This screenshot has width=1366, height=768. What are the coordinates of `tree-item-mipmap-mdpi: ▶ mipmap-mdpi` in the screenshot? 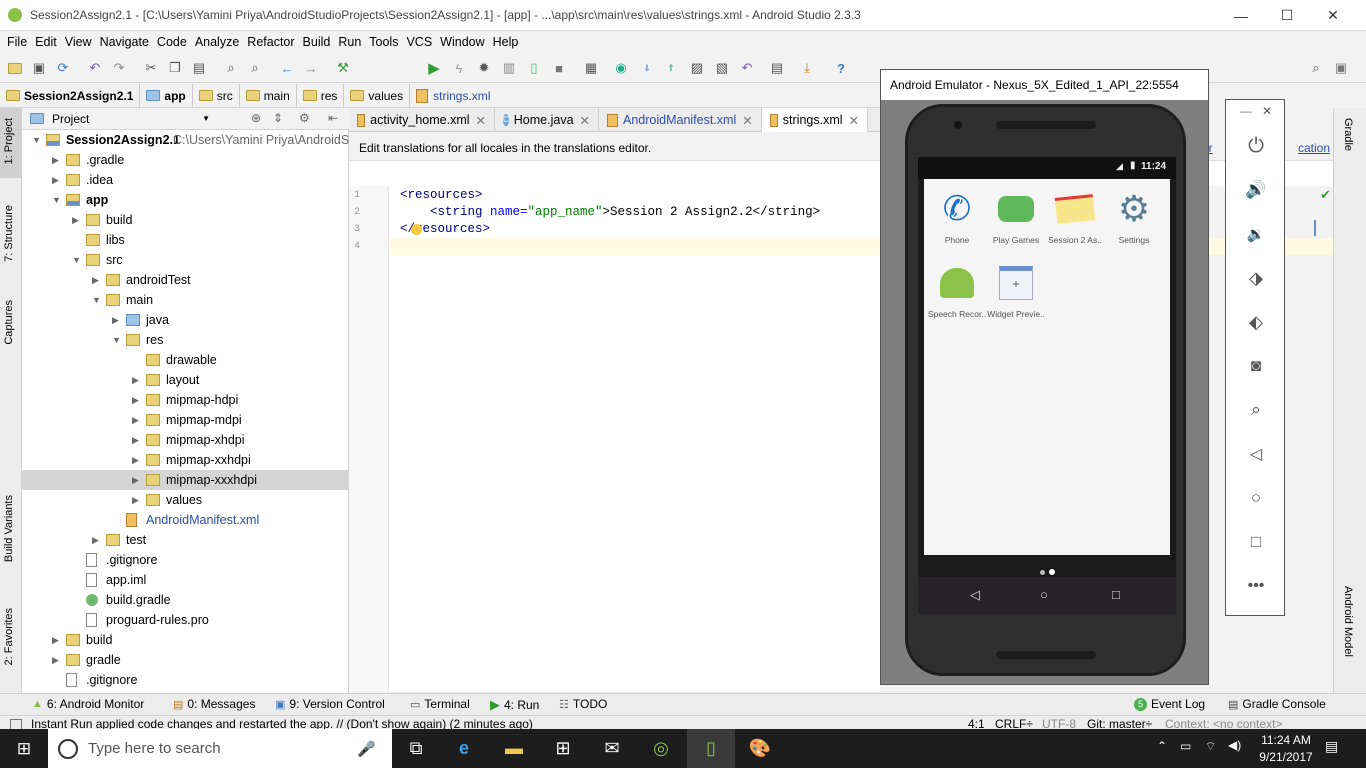 It's located at (185, 420).